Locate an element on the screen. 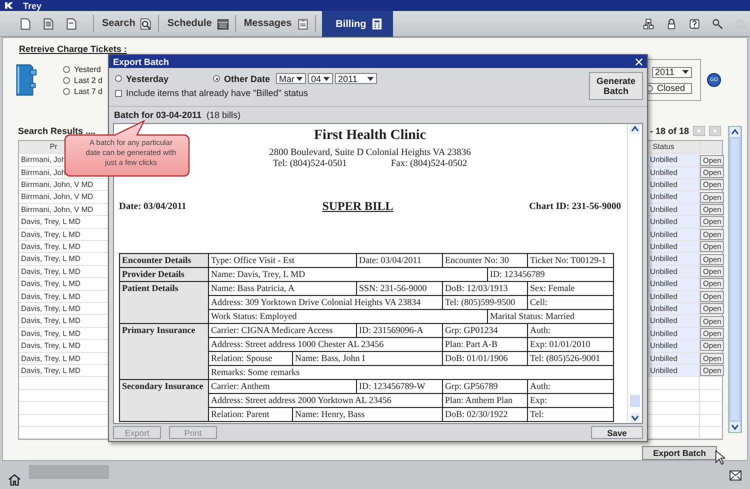 This screenshot has width=750, height=489. toolbar-tab: Schedule is located at coordinates (197, 23).